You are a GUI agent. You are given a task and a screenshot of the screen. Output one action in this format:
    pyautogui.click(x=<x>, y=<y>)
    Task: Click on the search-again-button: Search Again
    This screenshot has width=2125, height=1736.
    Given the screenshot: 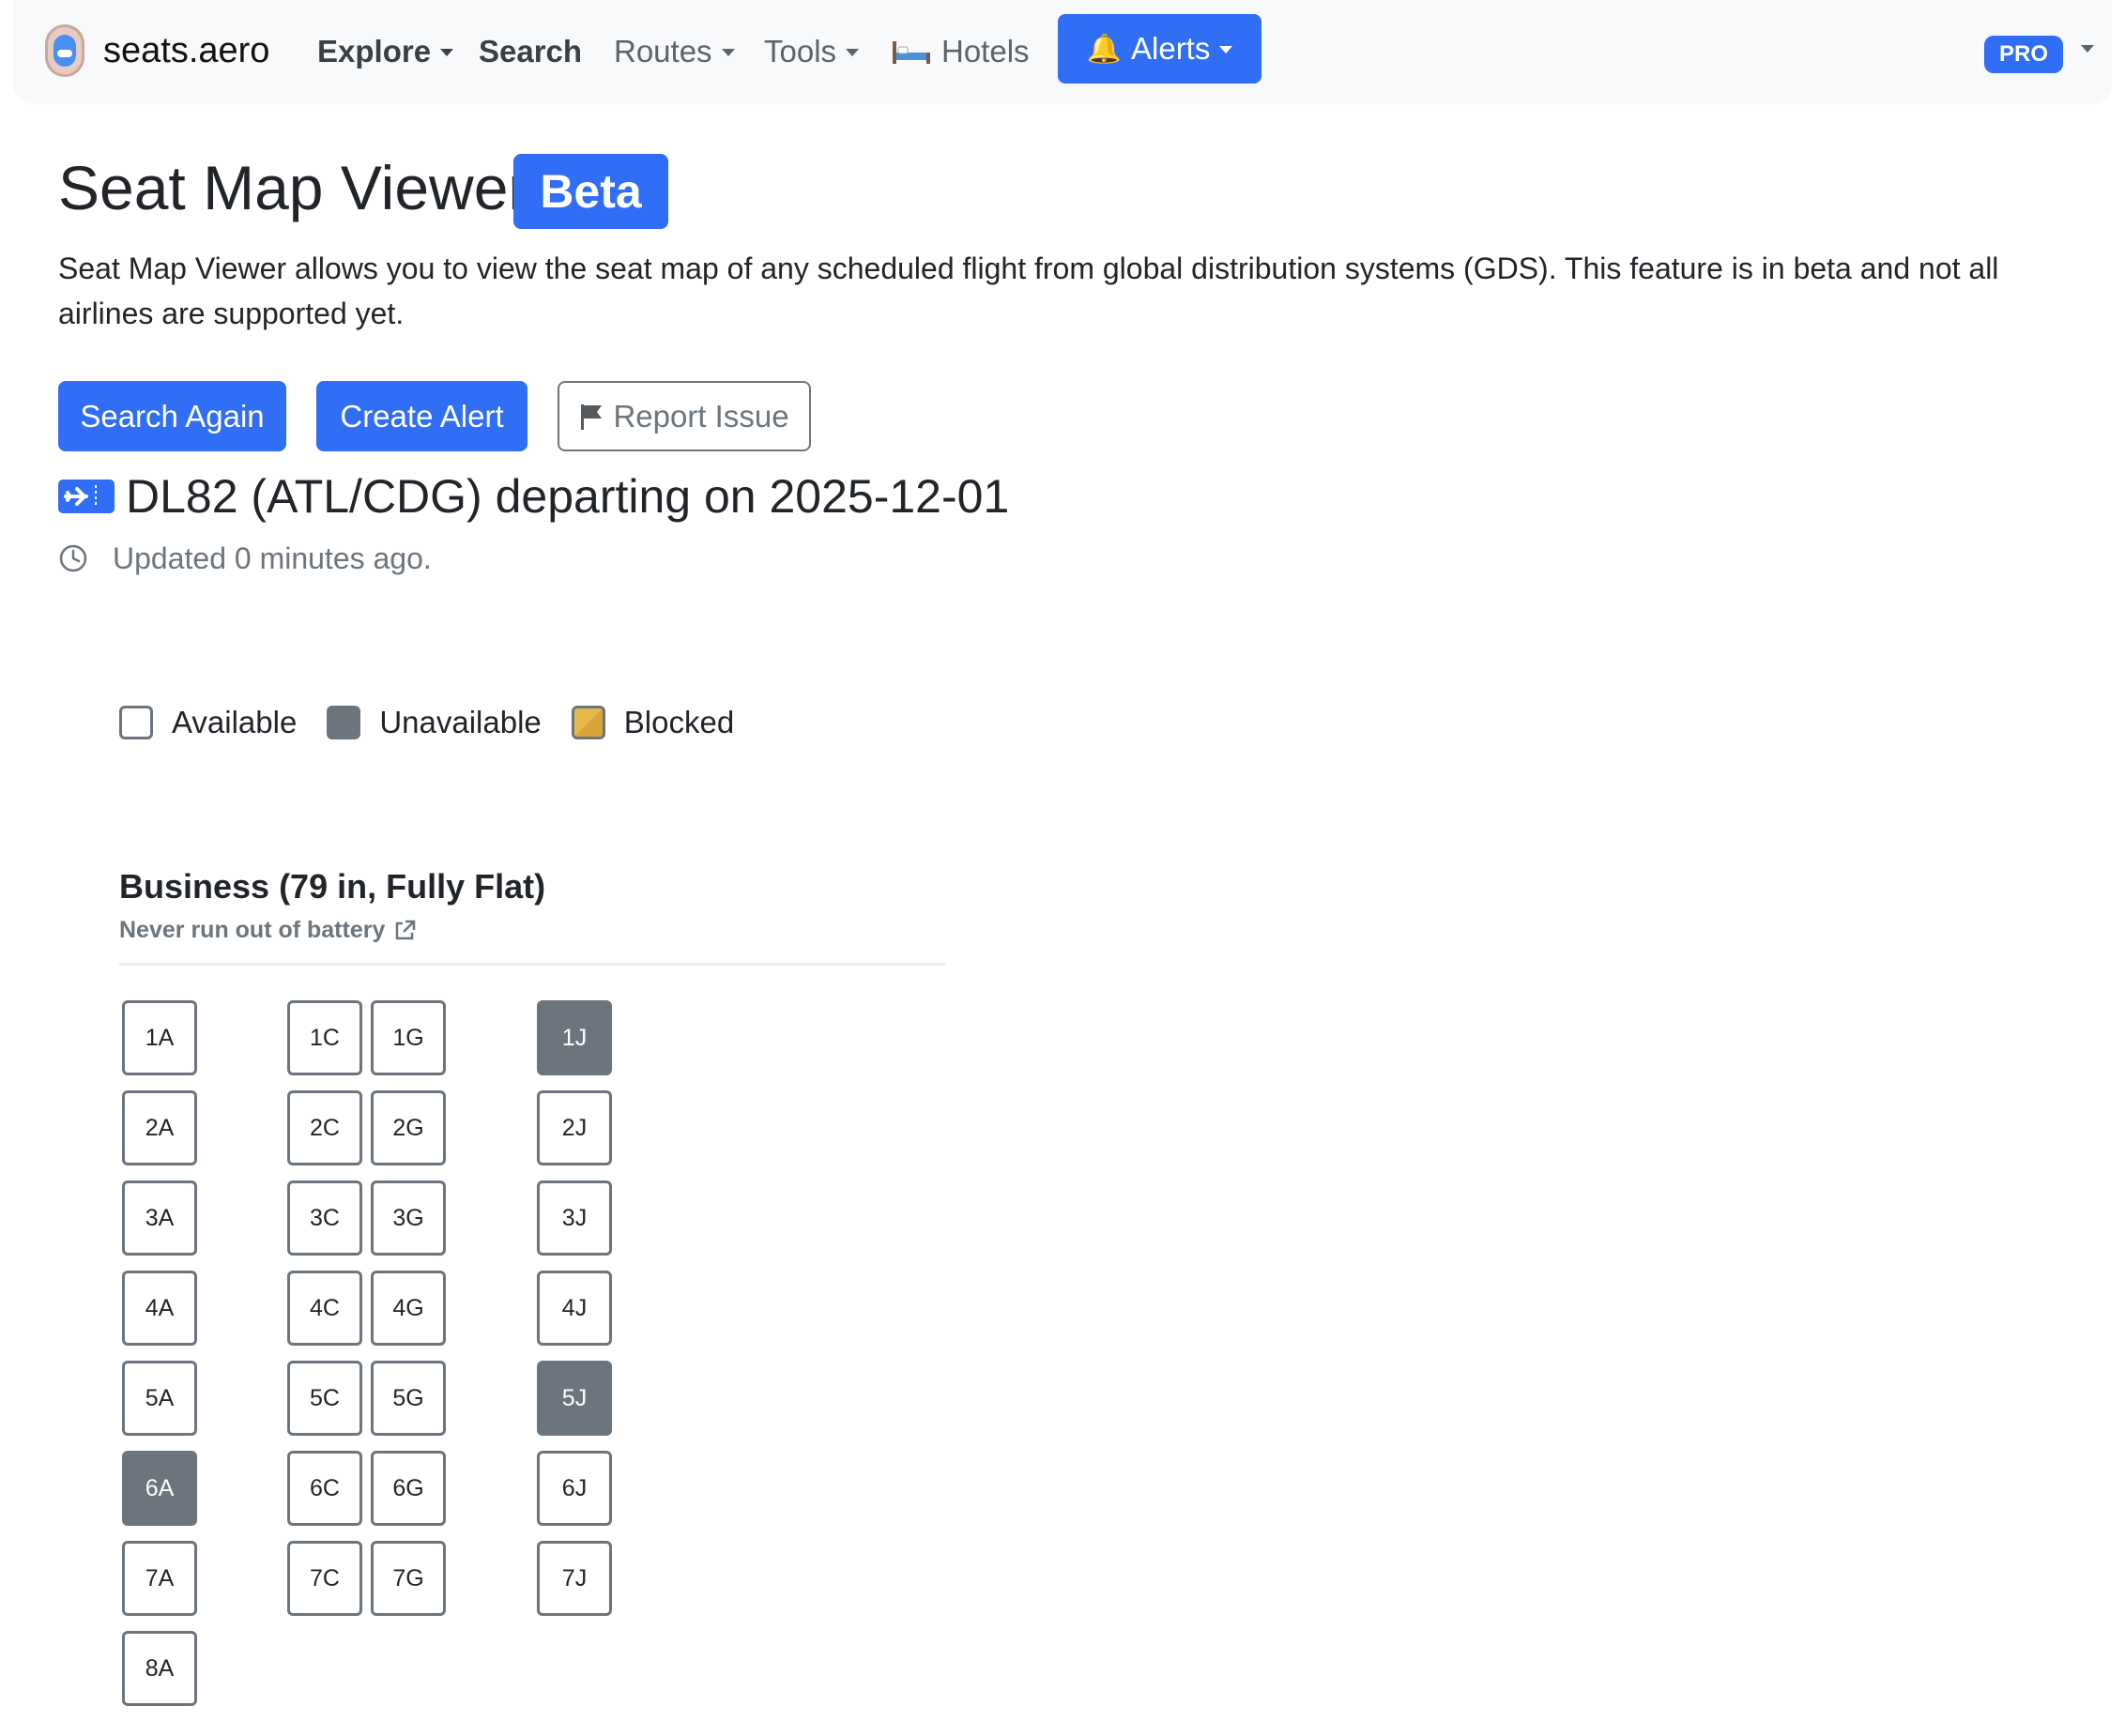 What is the action you would take?
    pyautogui.click(x=172, y=416)
    